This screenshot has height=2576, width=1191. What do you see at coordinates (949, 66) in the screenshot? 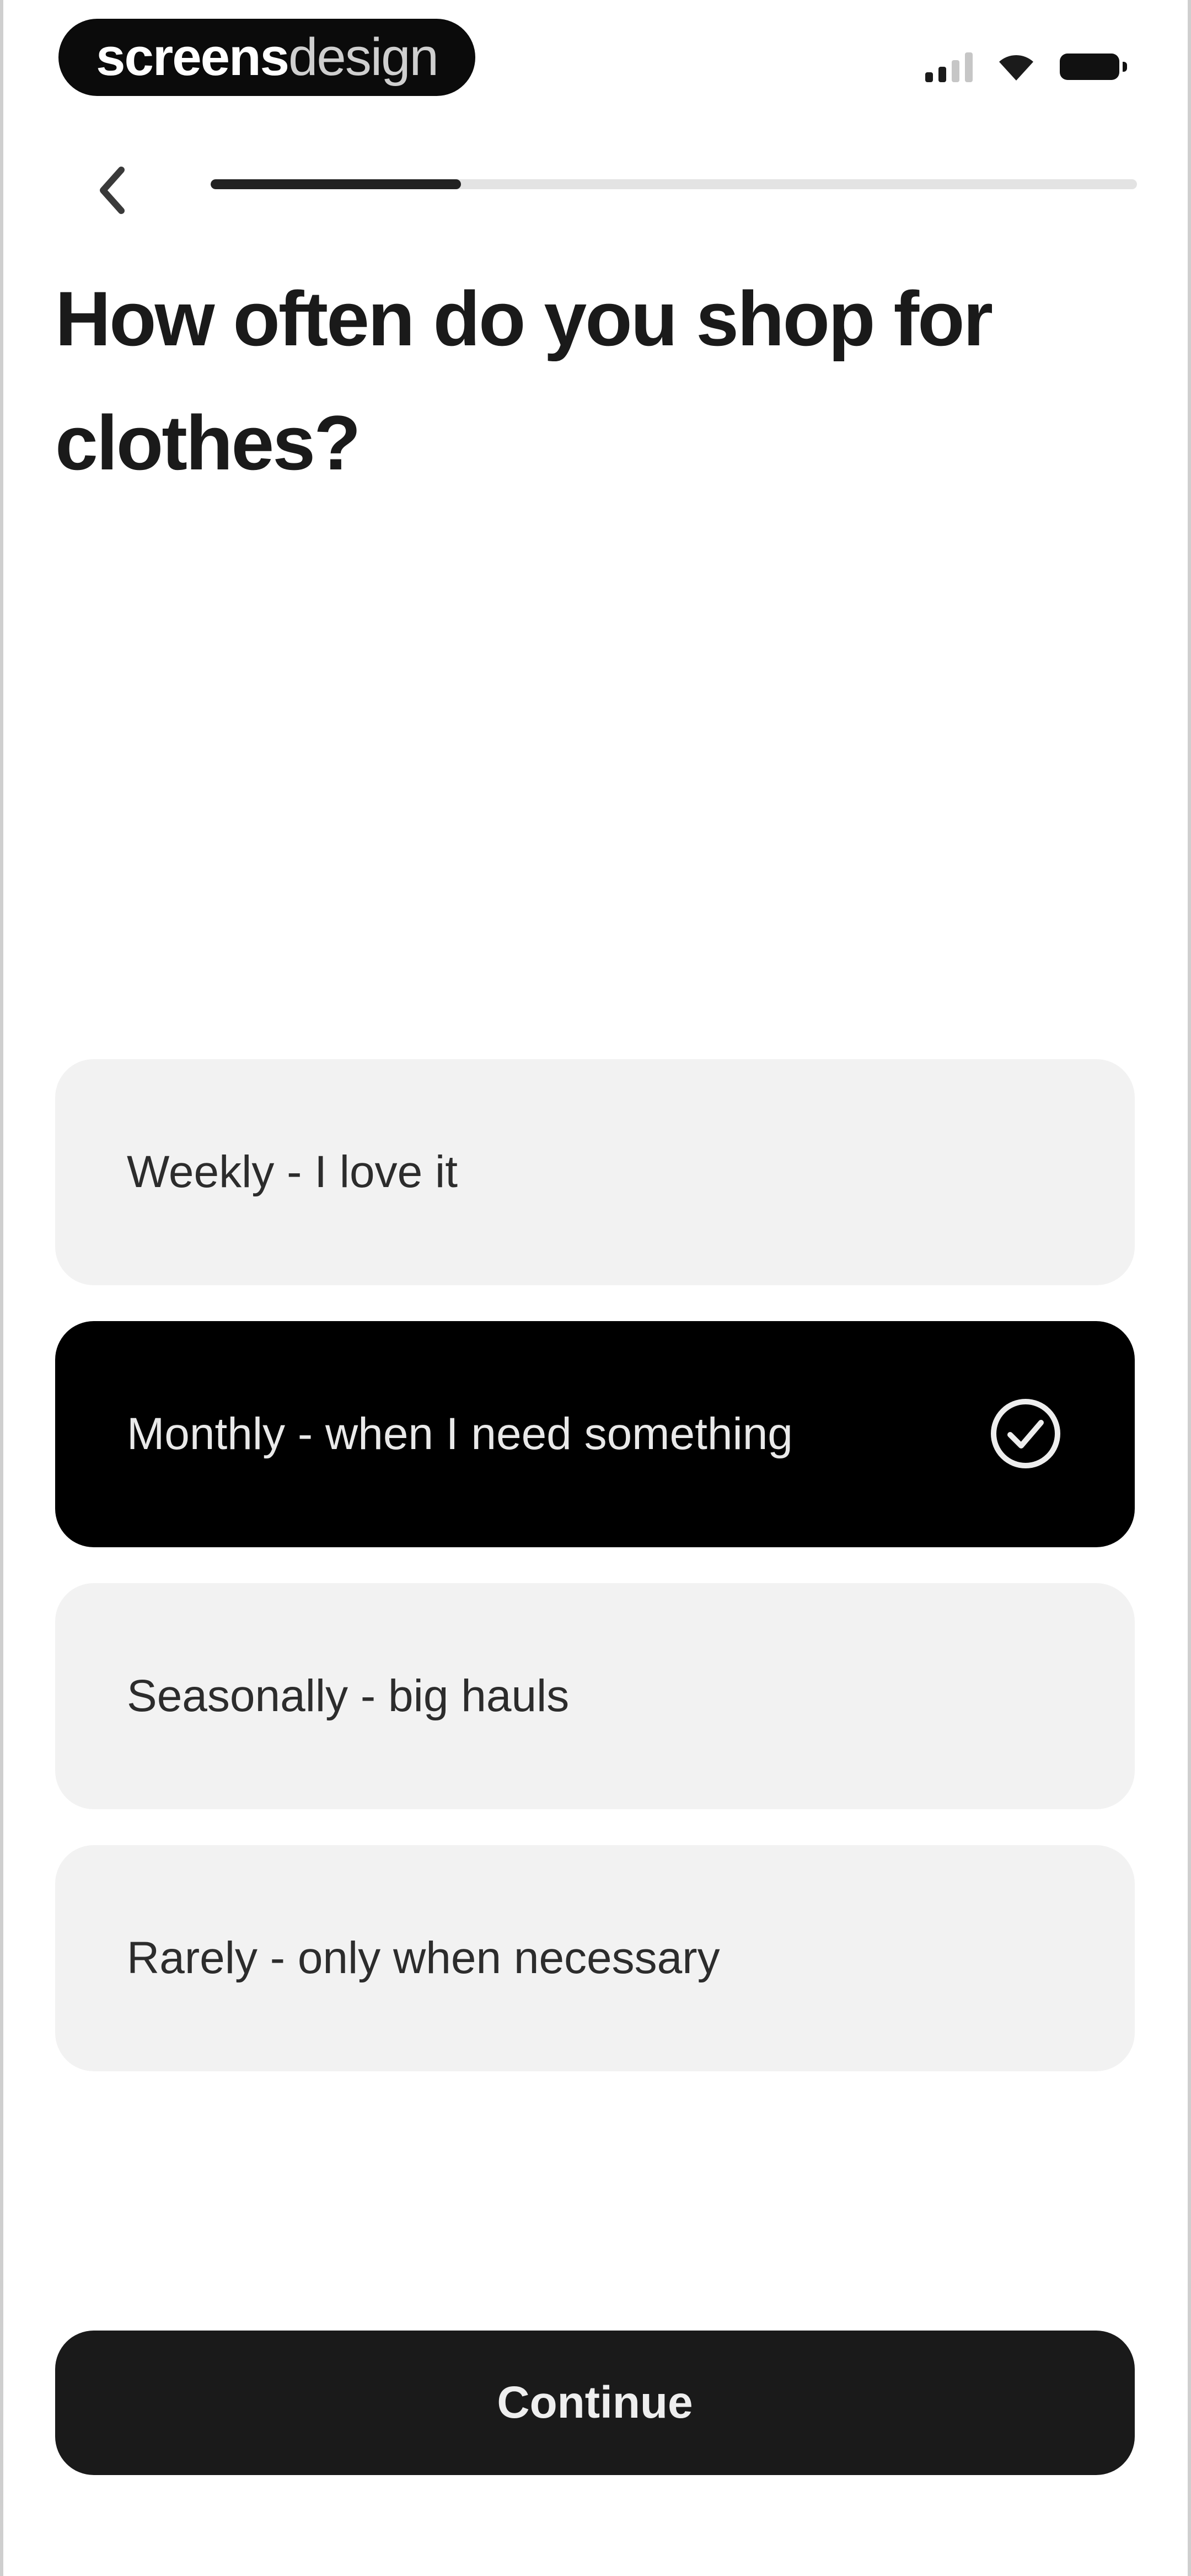
I see `signal-icon` at bounding box center [949, 66].